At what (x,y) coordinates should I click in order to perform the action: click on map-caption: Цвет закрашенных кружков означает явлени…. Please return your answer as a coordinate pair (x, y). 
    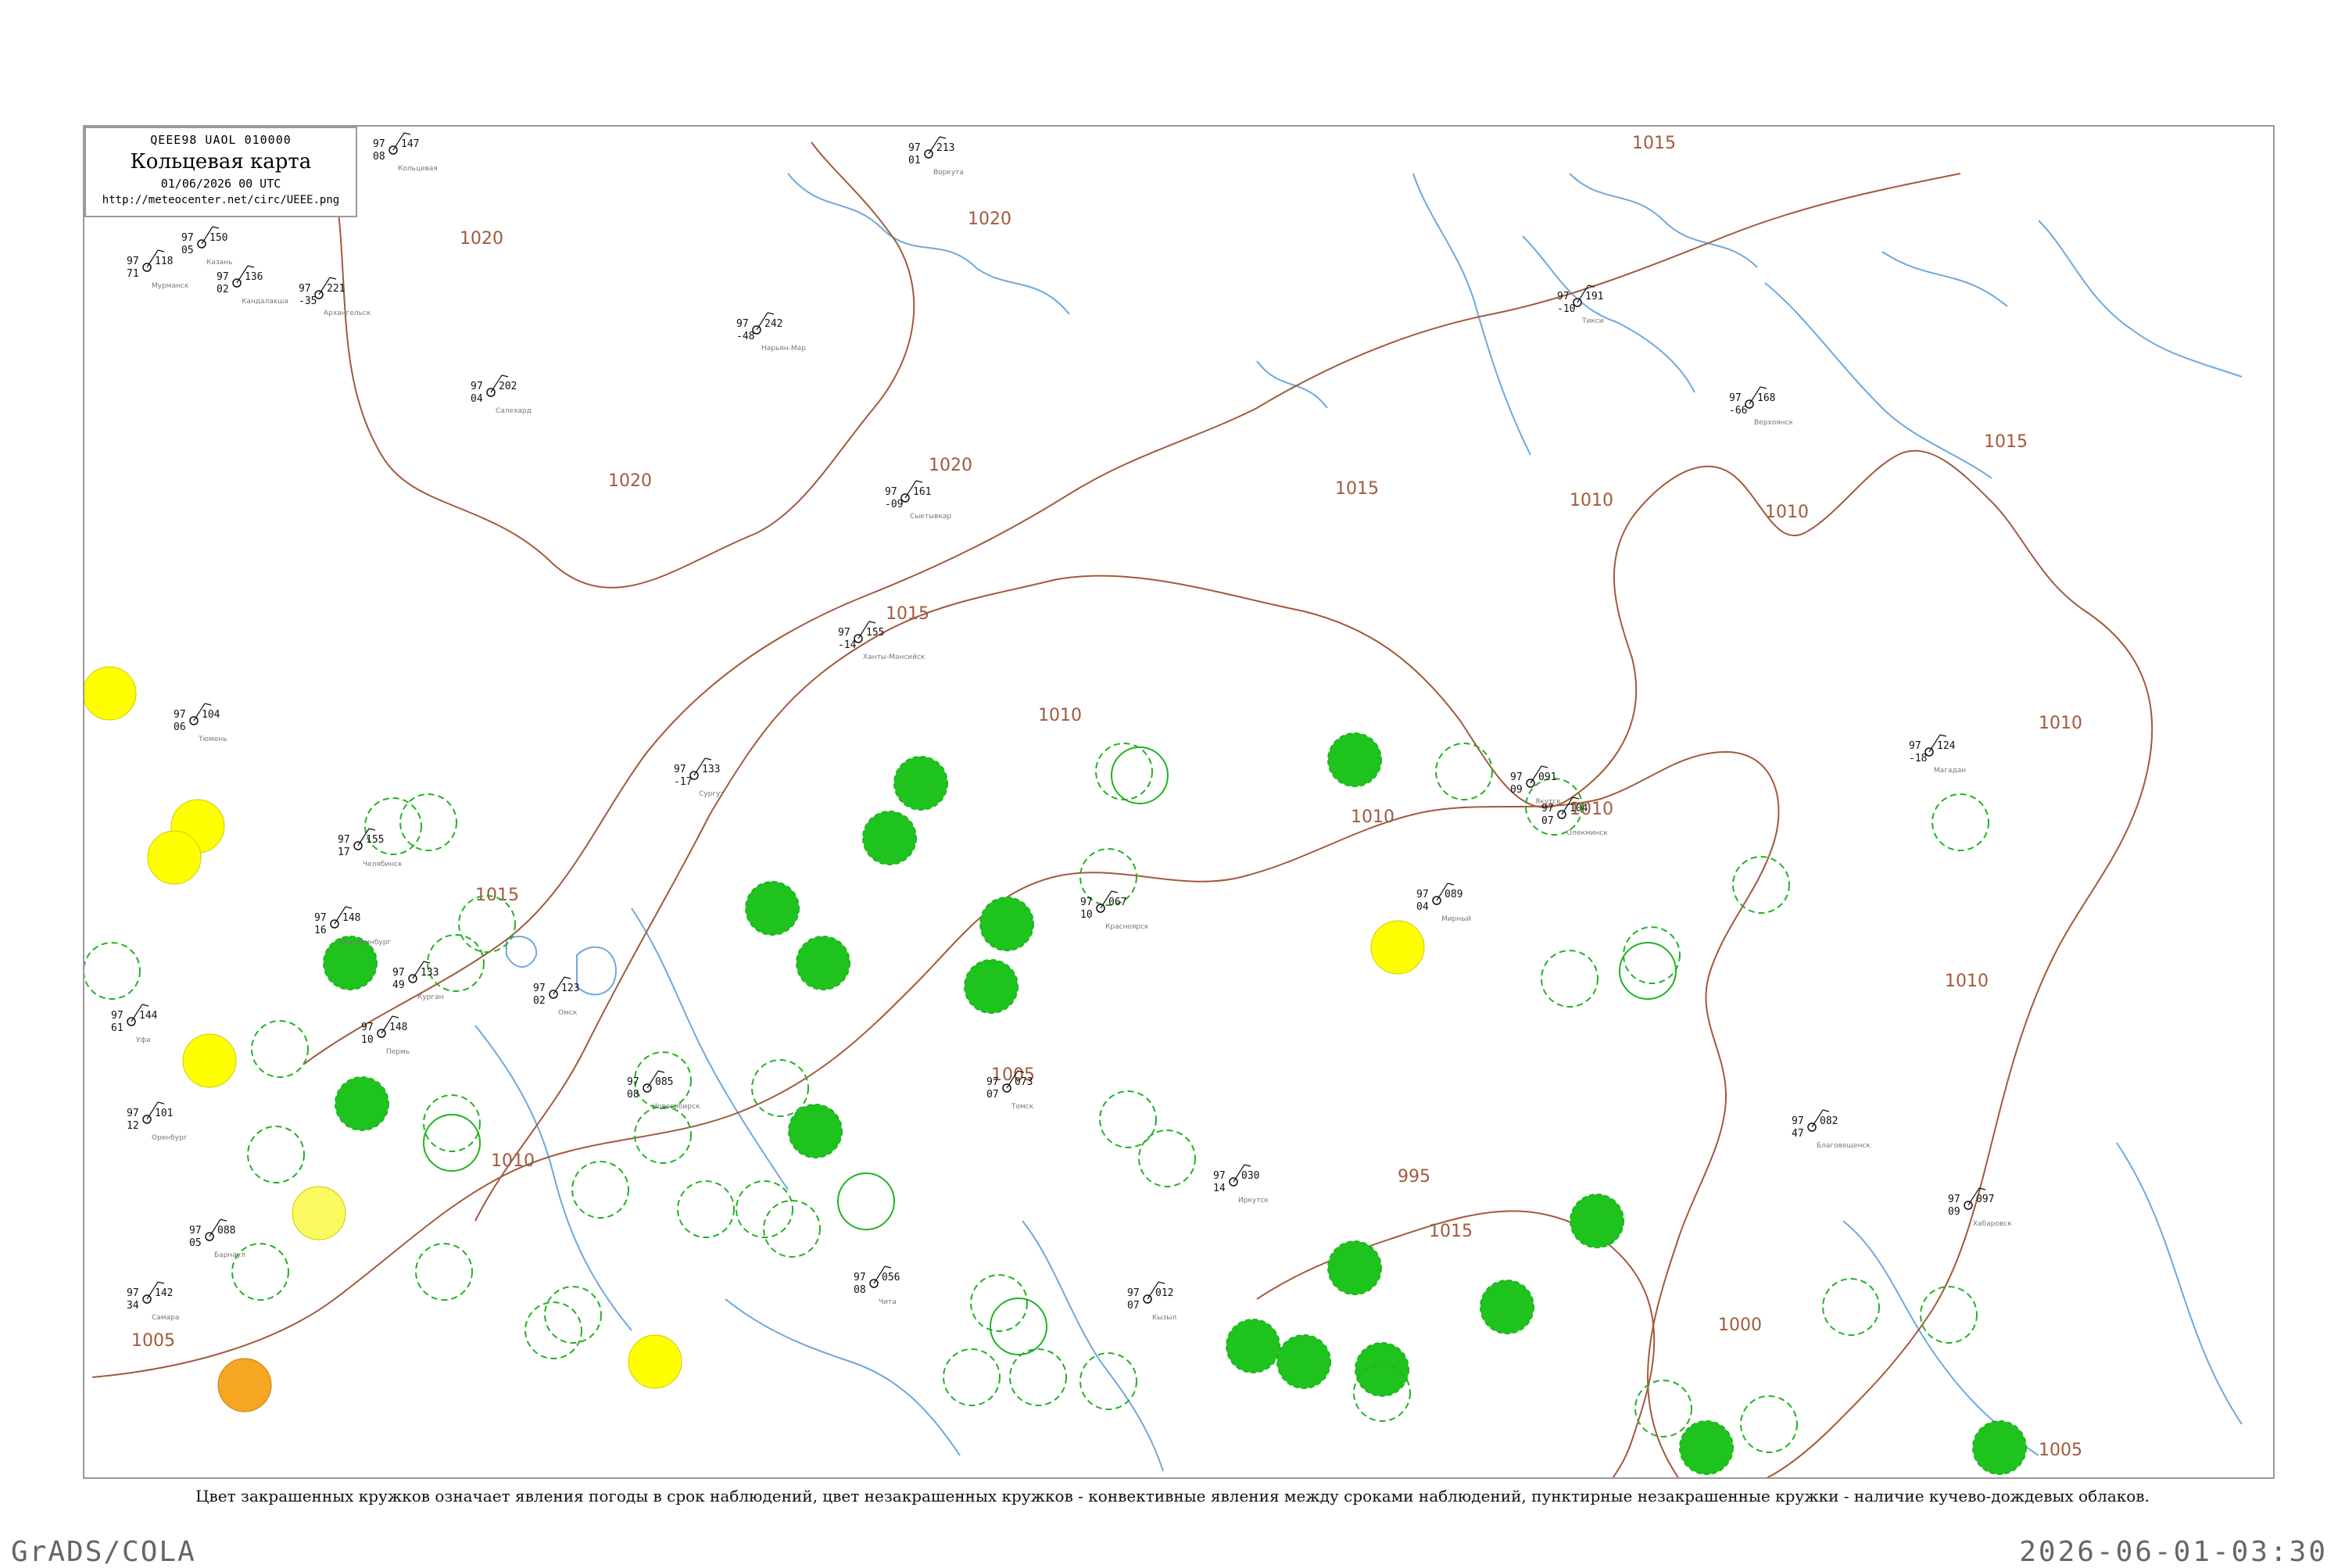
    Looking at the image, I should click on (1172, 1496).